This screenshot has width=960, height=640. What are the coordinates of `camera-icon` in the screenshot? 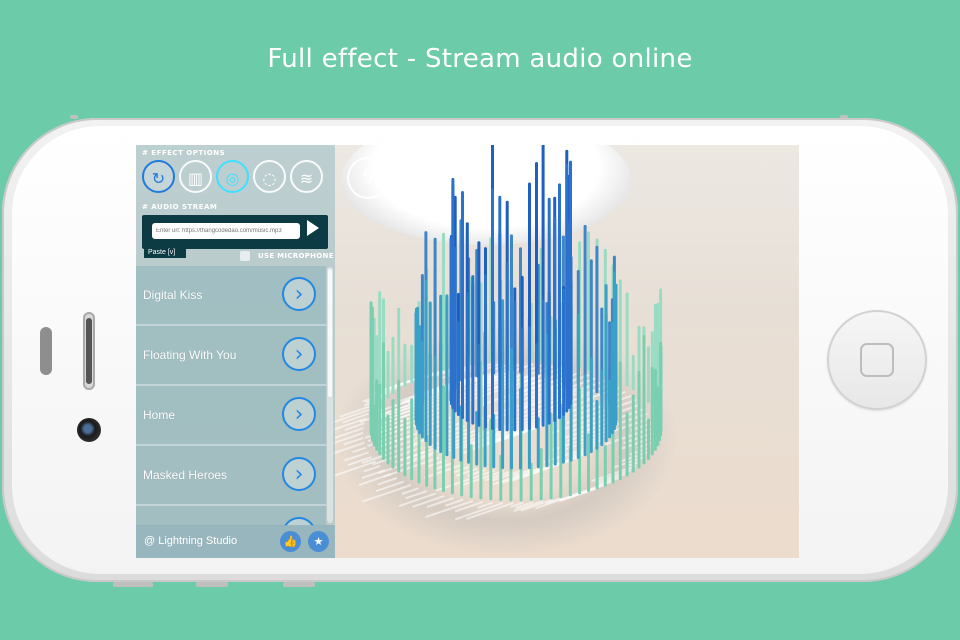 It's located at (89, 430).